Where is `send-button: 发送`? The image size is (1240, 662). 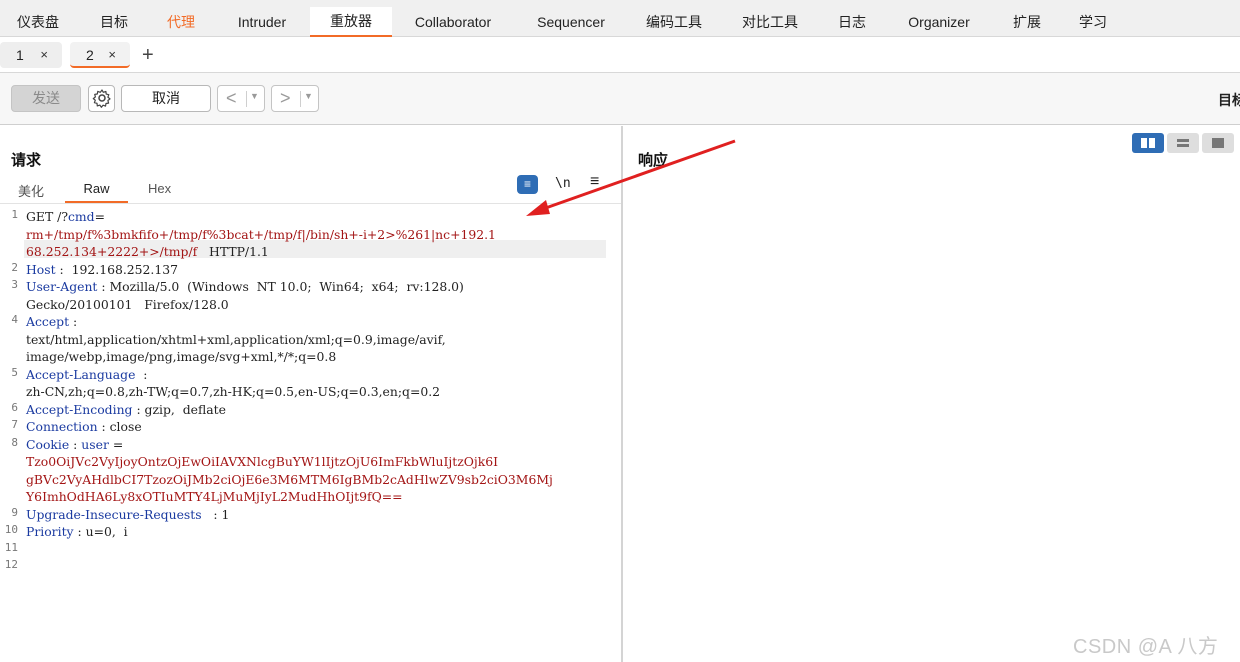
send-button: 发送 is located at coordinates (46, 98).